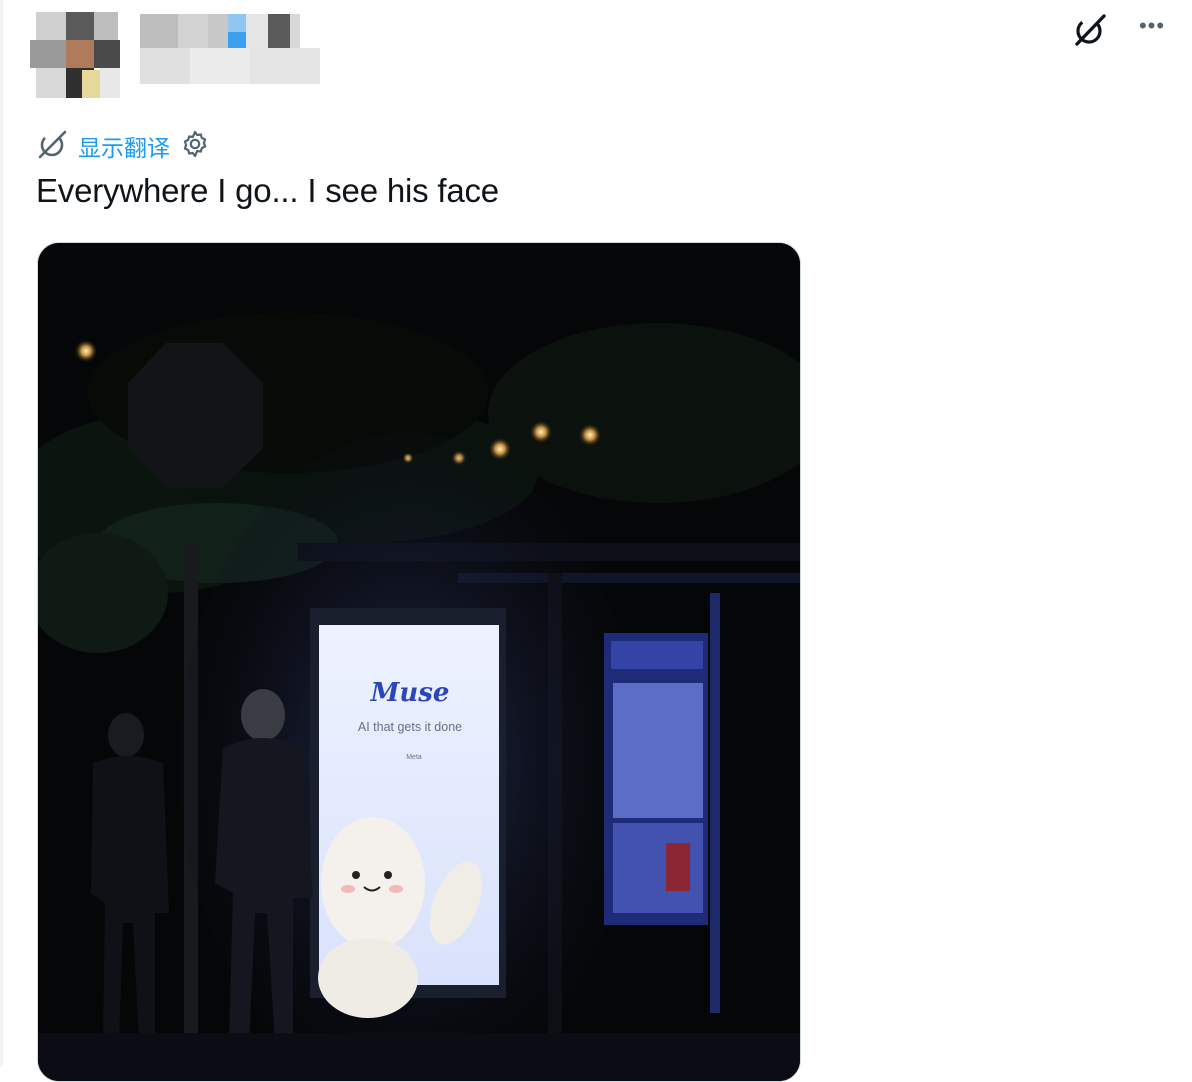  What do you see at coordinates (195, 415) in the screenshot?
I see `stop-sign` at bounding box center [195, 415].